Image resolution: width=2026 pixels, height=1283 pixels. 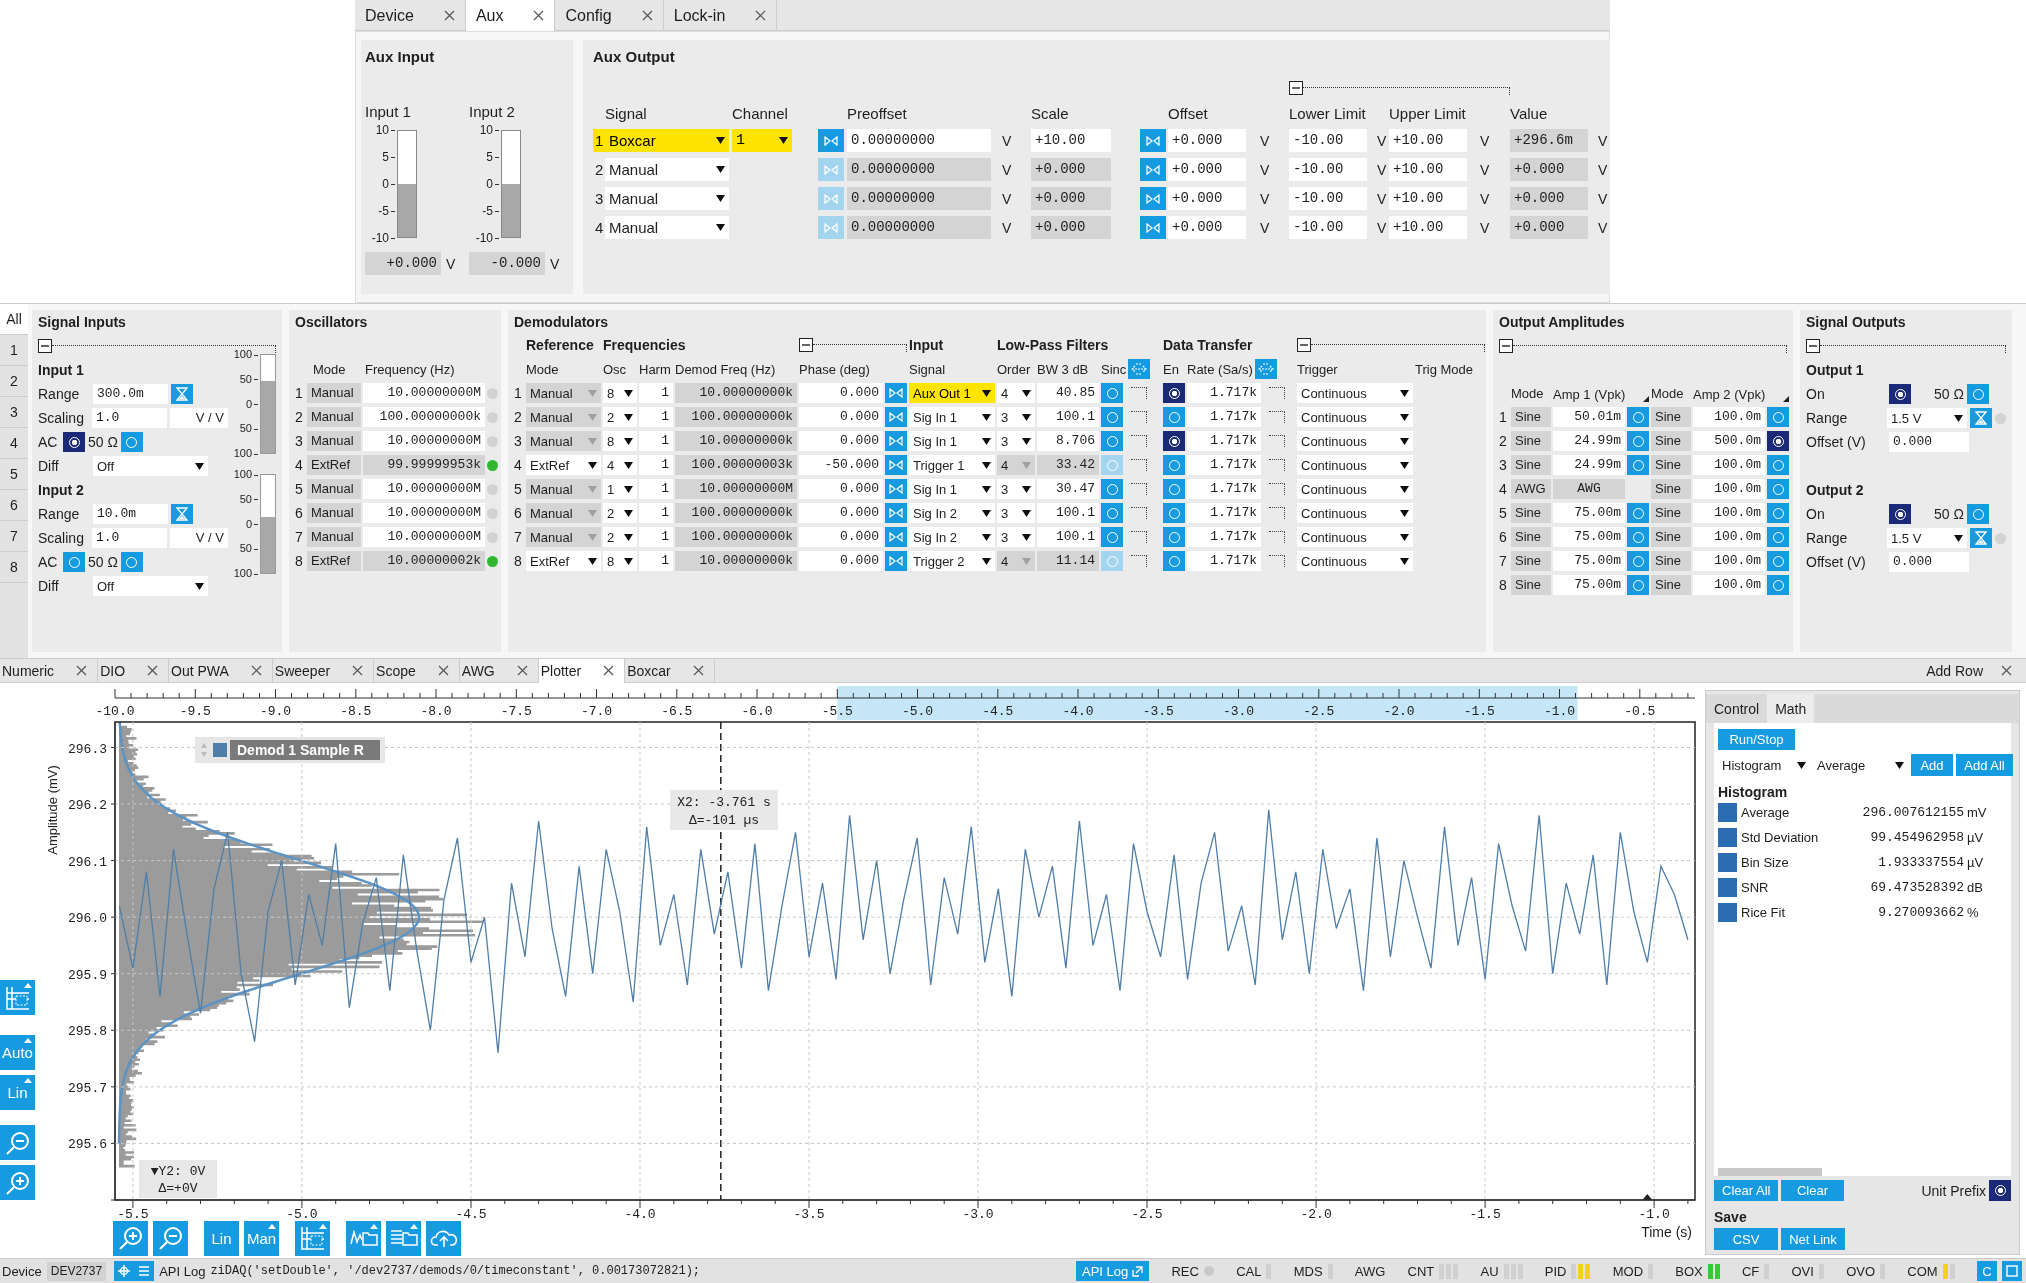 I want to click on tab: Aux, so click(x=510, y=15).